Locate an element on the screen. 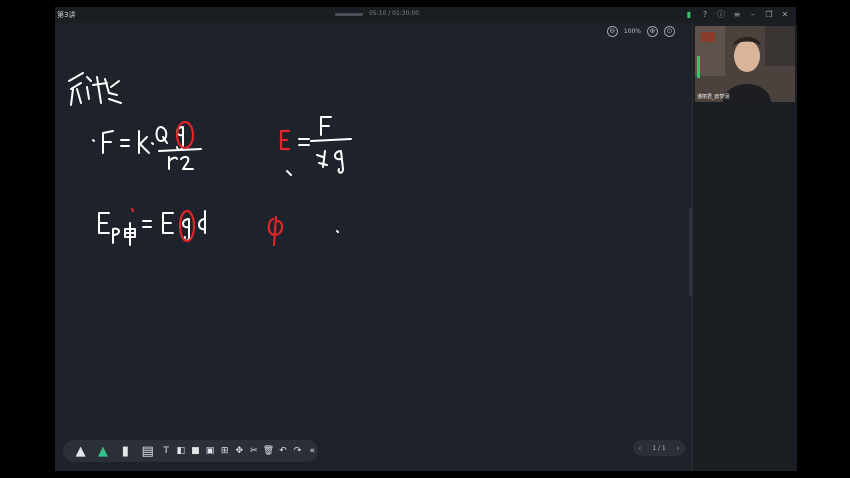 The width and height of the screenshot is (850, 478). handwriting-heading is located at coordinates (95, 89).